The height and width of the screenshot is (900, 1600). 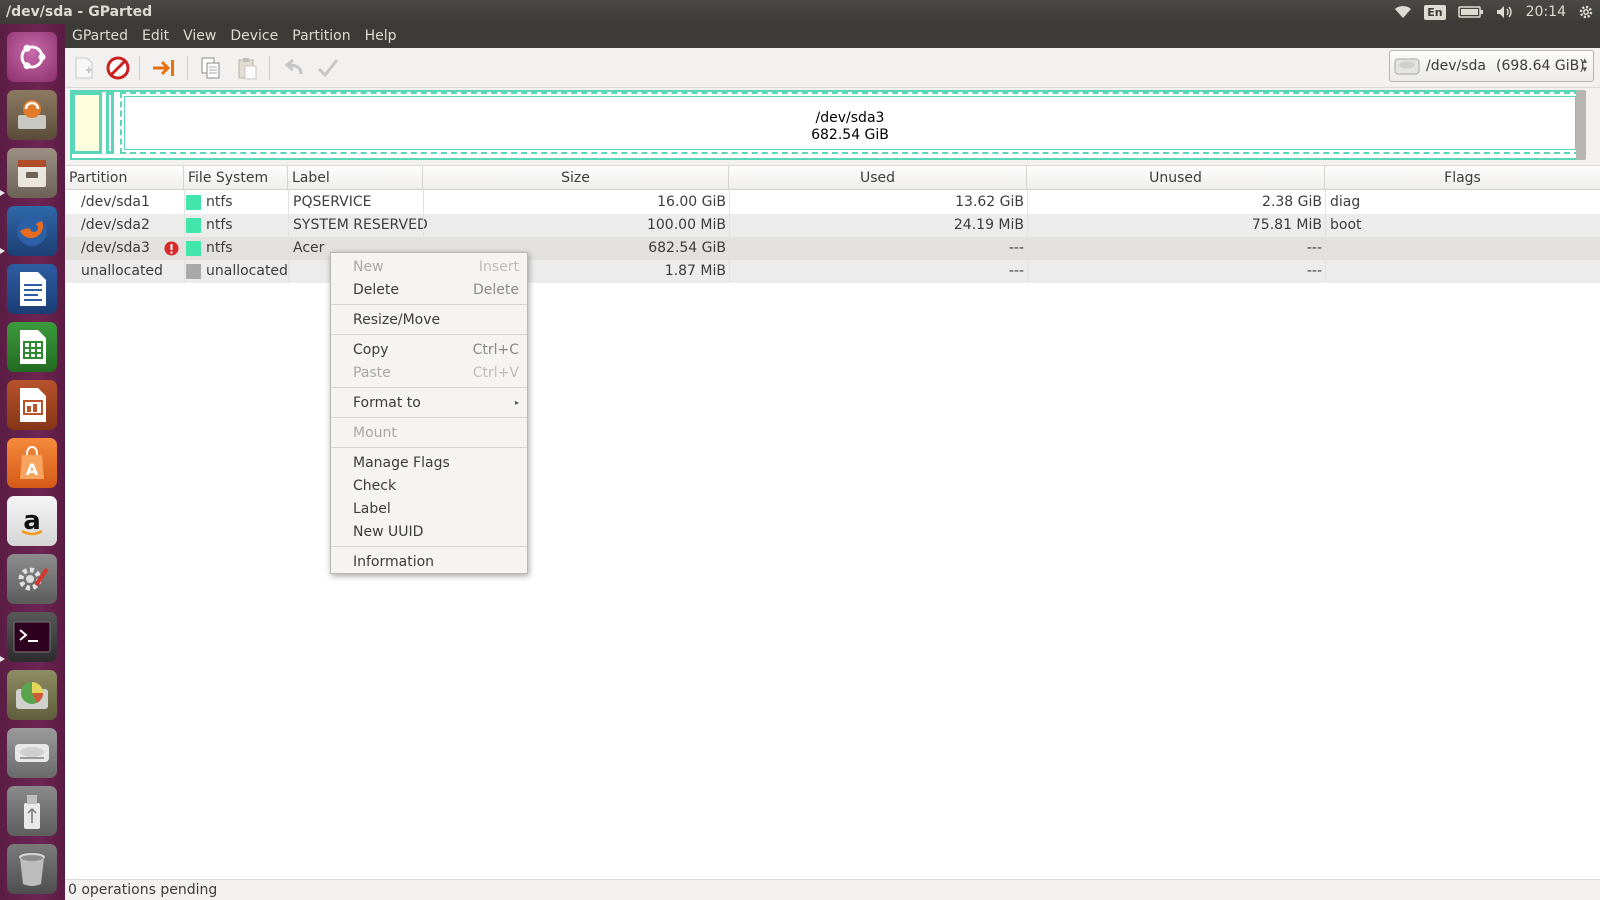 What do you see at coordinates (1546, 12) in the screenshot?
I see `clock: 20:14` at bounding box center [1546, 12].